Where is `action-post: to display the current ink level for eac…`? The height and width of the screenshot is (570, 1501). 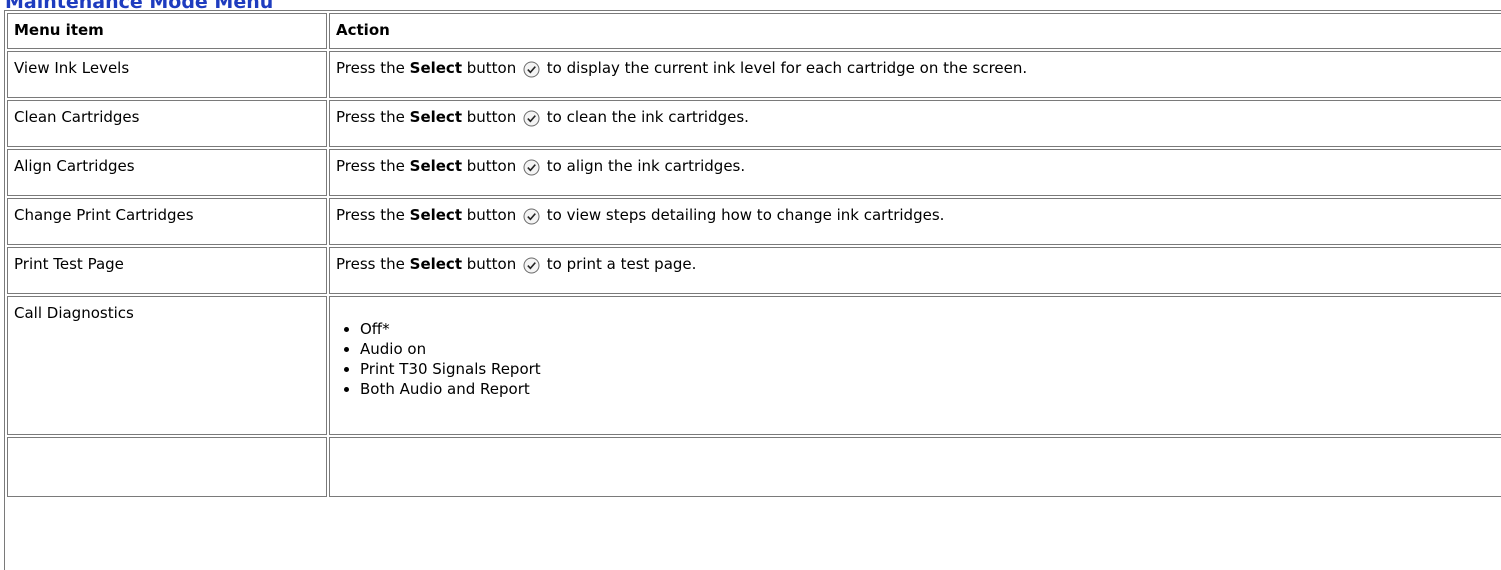
action-post: to display the current ink level for eac… is located at coordinates (785, 68).